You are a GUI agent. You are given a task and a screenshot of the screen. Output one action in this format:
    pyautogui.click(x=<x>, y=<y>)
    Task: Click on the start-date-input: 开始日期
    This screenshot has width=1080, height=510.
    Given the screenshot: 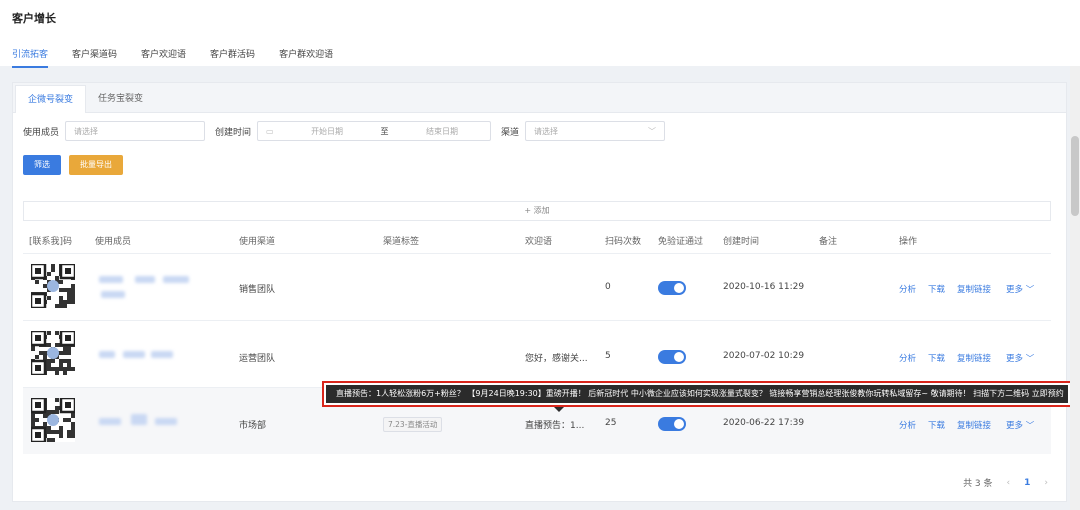 What is the action you would take?
    pyautogui.click(x=327, y=131)
    